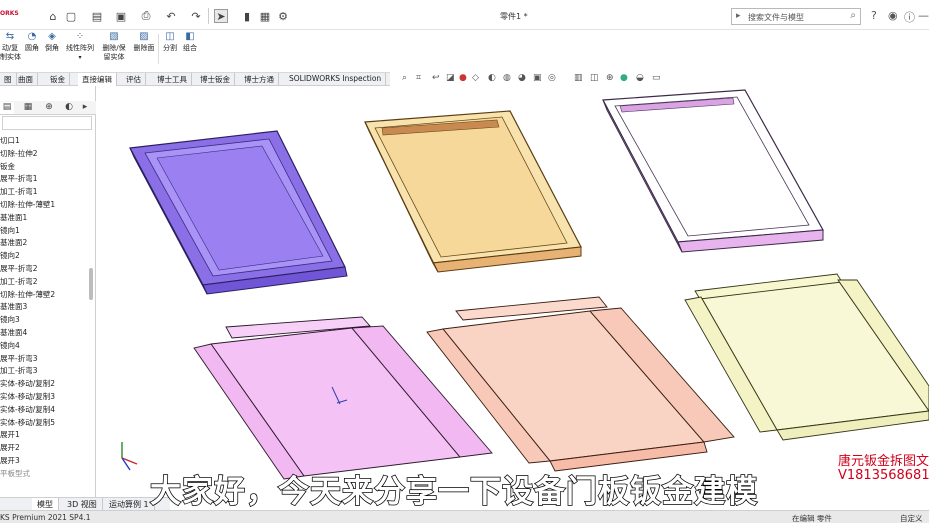 This screenshot has height=523, width=929. What do you see at coordinates (26, 79) in the screenshot?
I see `tab-surfaces: 曲面` at bounding box center [26, 79].